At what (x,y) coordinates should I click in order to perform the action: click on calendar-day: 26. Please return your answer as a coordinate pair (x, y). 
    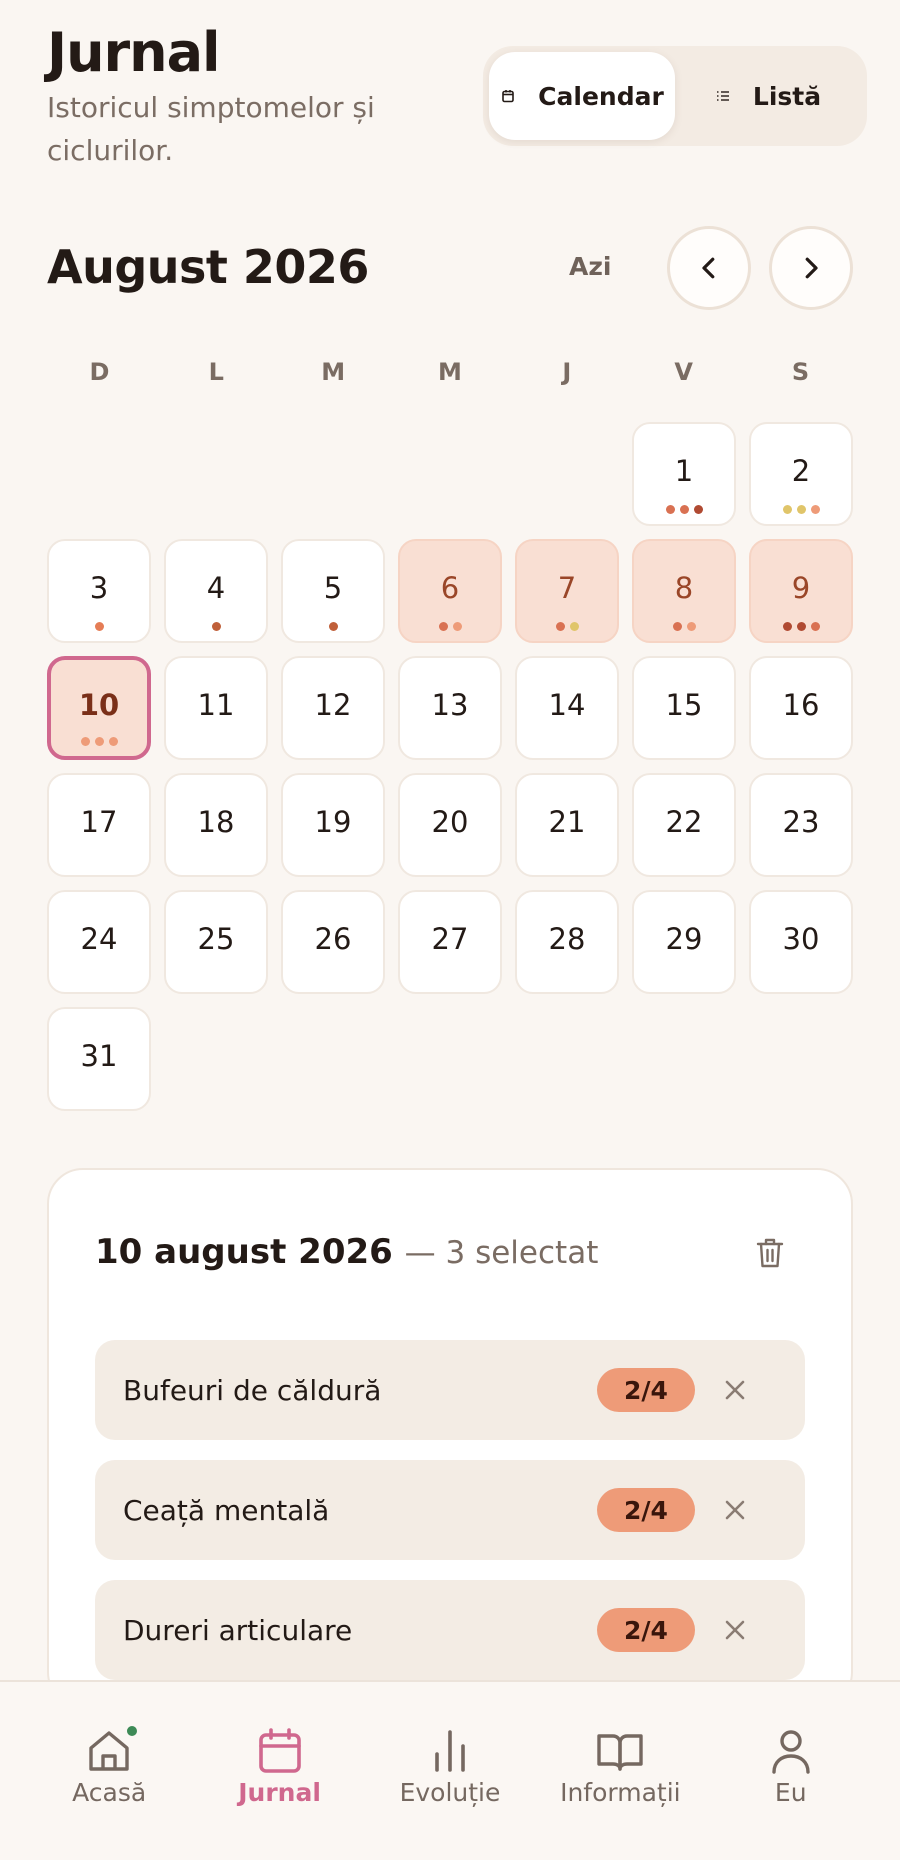
    Looking at the image, I should click on (333, 942).